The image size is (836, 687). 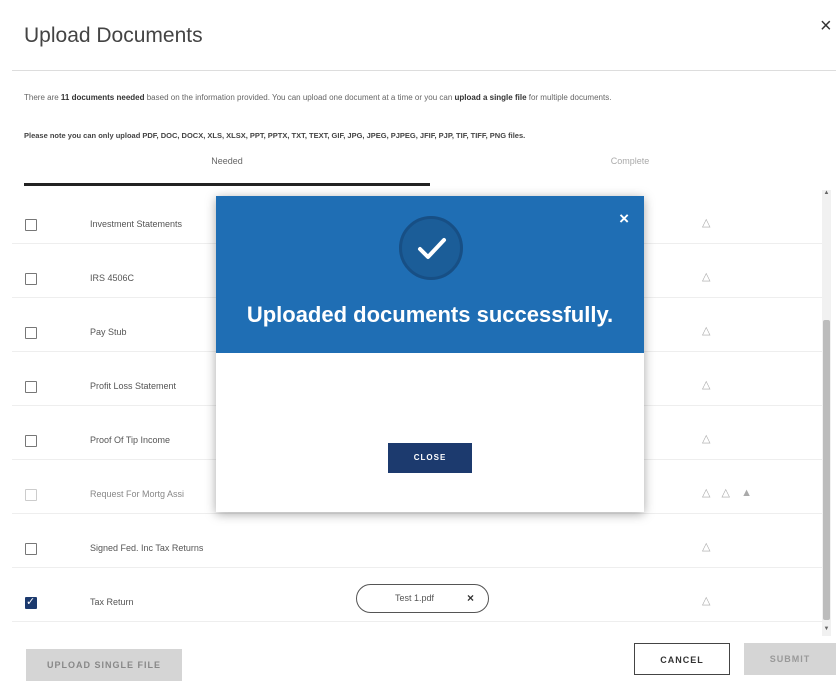 I want to click on success-message: Uploaded documents successfully., so click(x=430, y=314).